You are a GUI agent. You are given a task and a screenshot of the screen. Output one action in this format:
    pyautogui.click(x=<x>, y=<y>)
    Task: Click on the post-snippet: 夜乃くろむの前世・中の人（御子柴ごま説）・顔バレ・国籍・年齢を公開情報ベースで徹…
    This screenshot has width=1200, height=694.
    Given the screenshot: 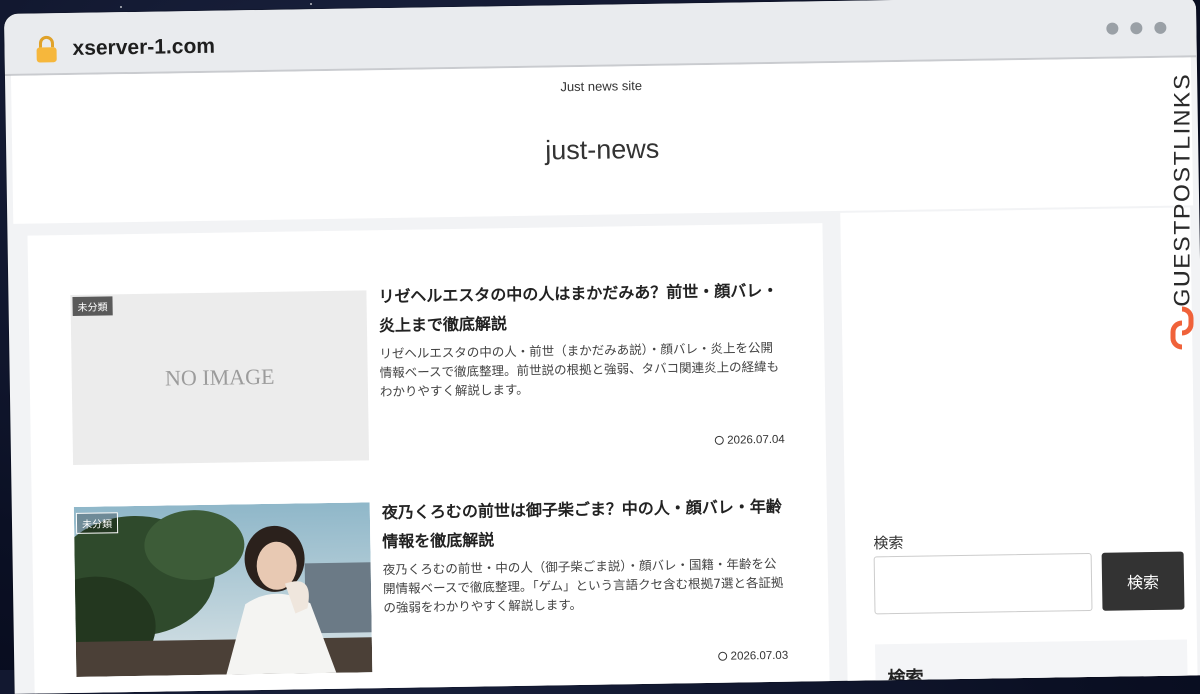 What is the action you would take?
    pyautogui.click(x=583, y=585)
    